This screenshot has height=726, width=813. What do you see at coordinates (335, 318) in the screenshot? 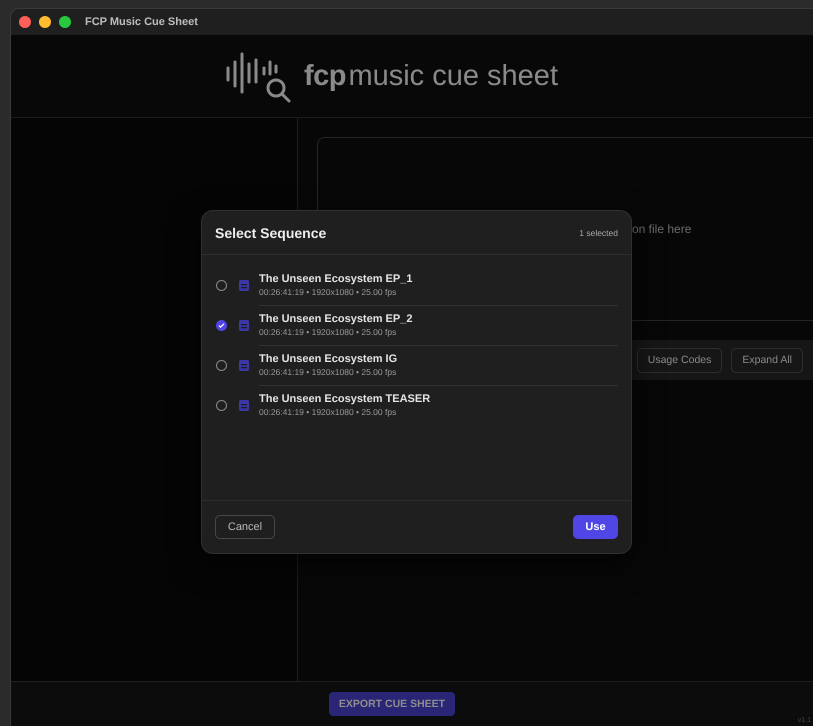
I see `sequence-name: The Unseen Ecosystem EP_2` at bounding box center [335, 318].